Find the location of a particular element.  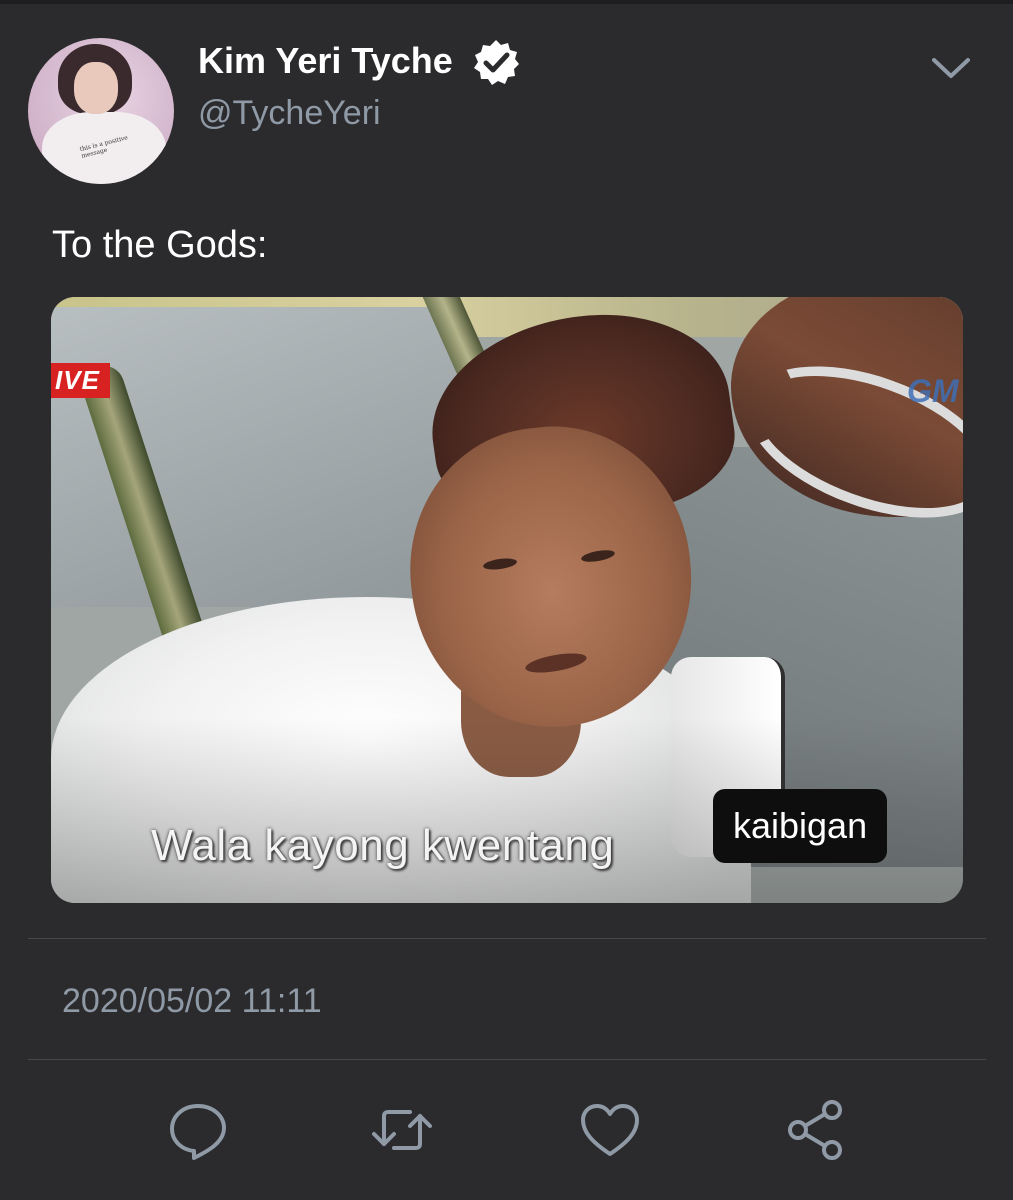

display-name: Kim Yeri Tyche is located at coordinates (325, 61).